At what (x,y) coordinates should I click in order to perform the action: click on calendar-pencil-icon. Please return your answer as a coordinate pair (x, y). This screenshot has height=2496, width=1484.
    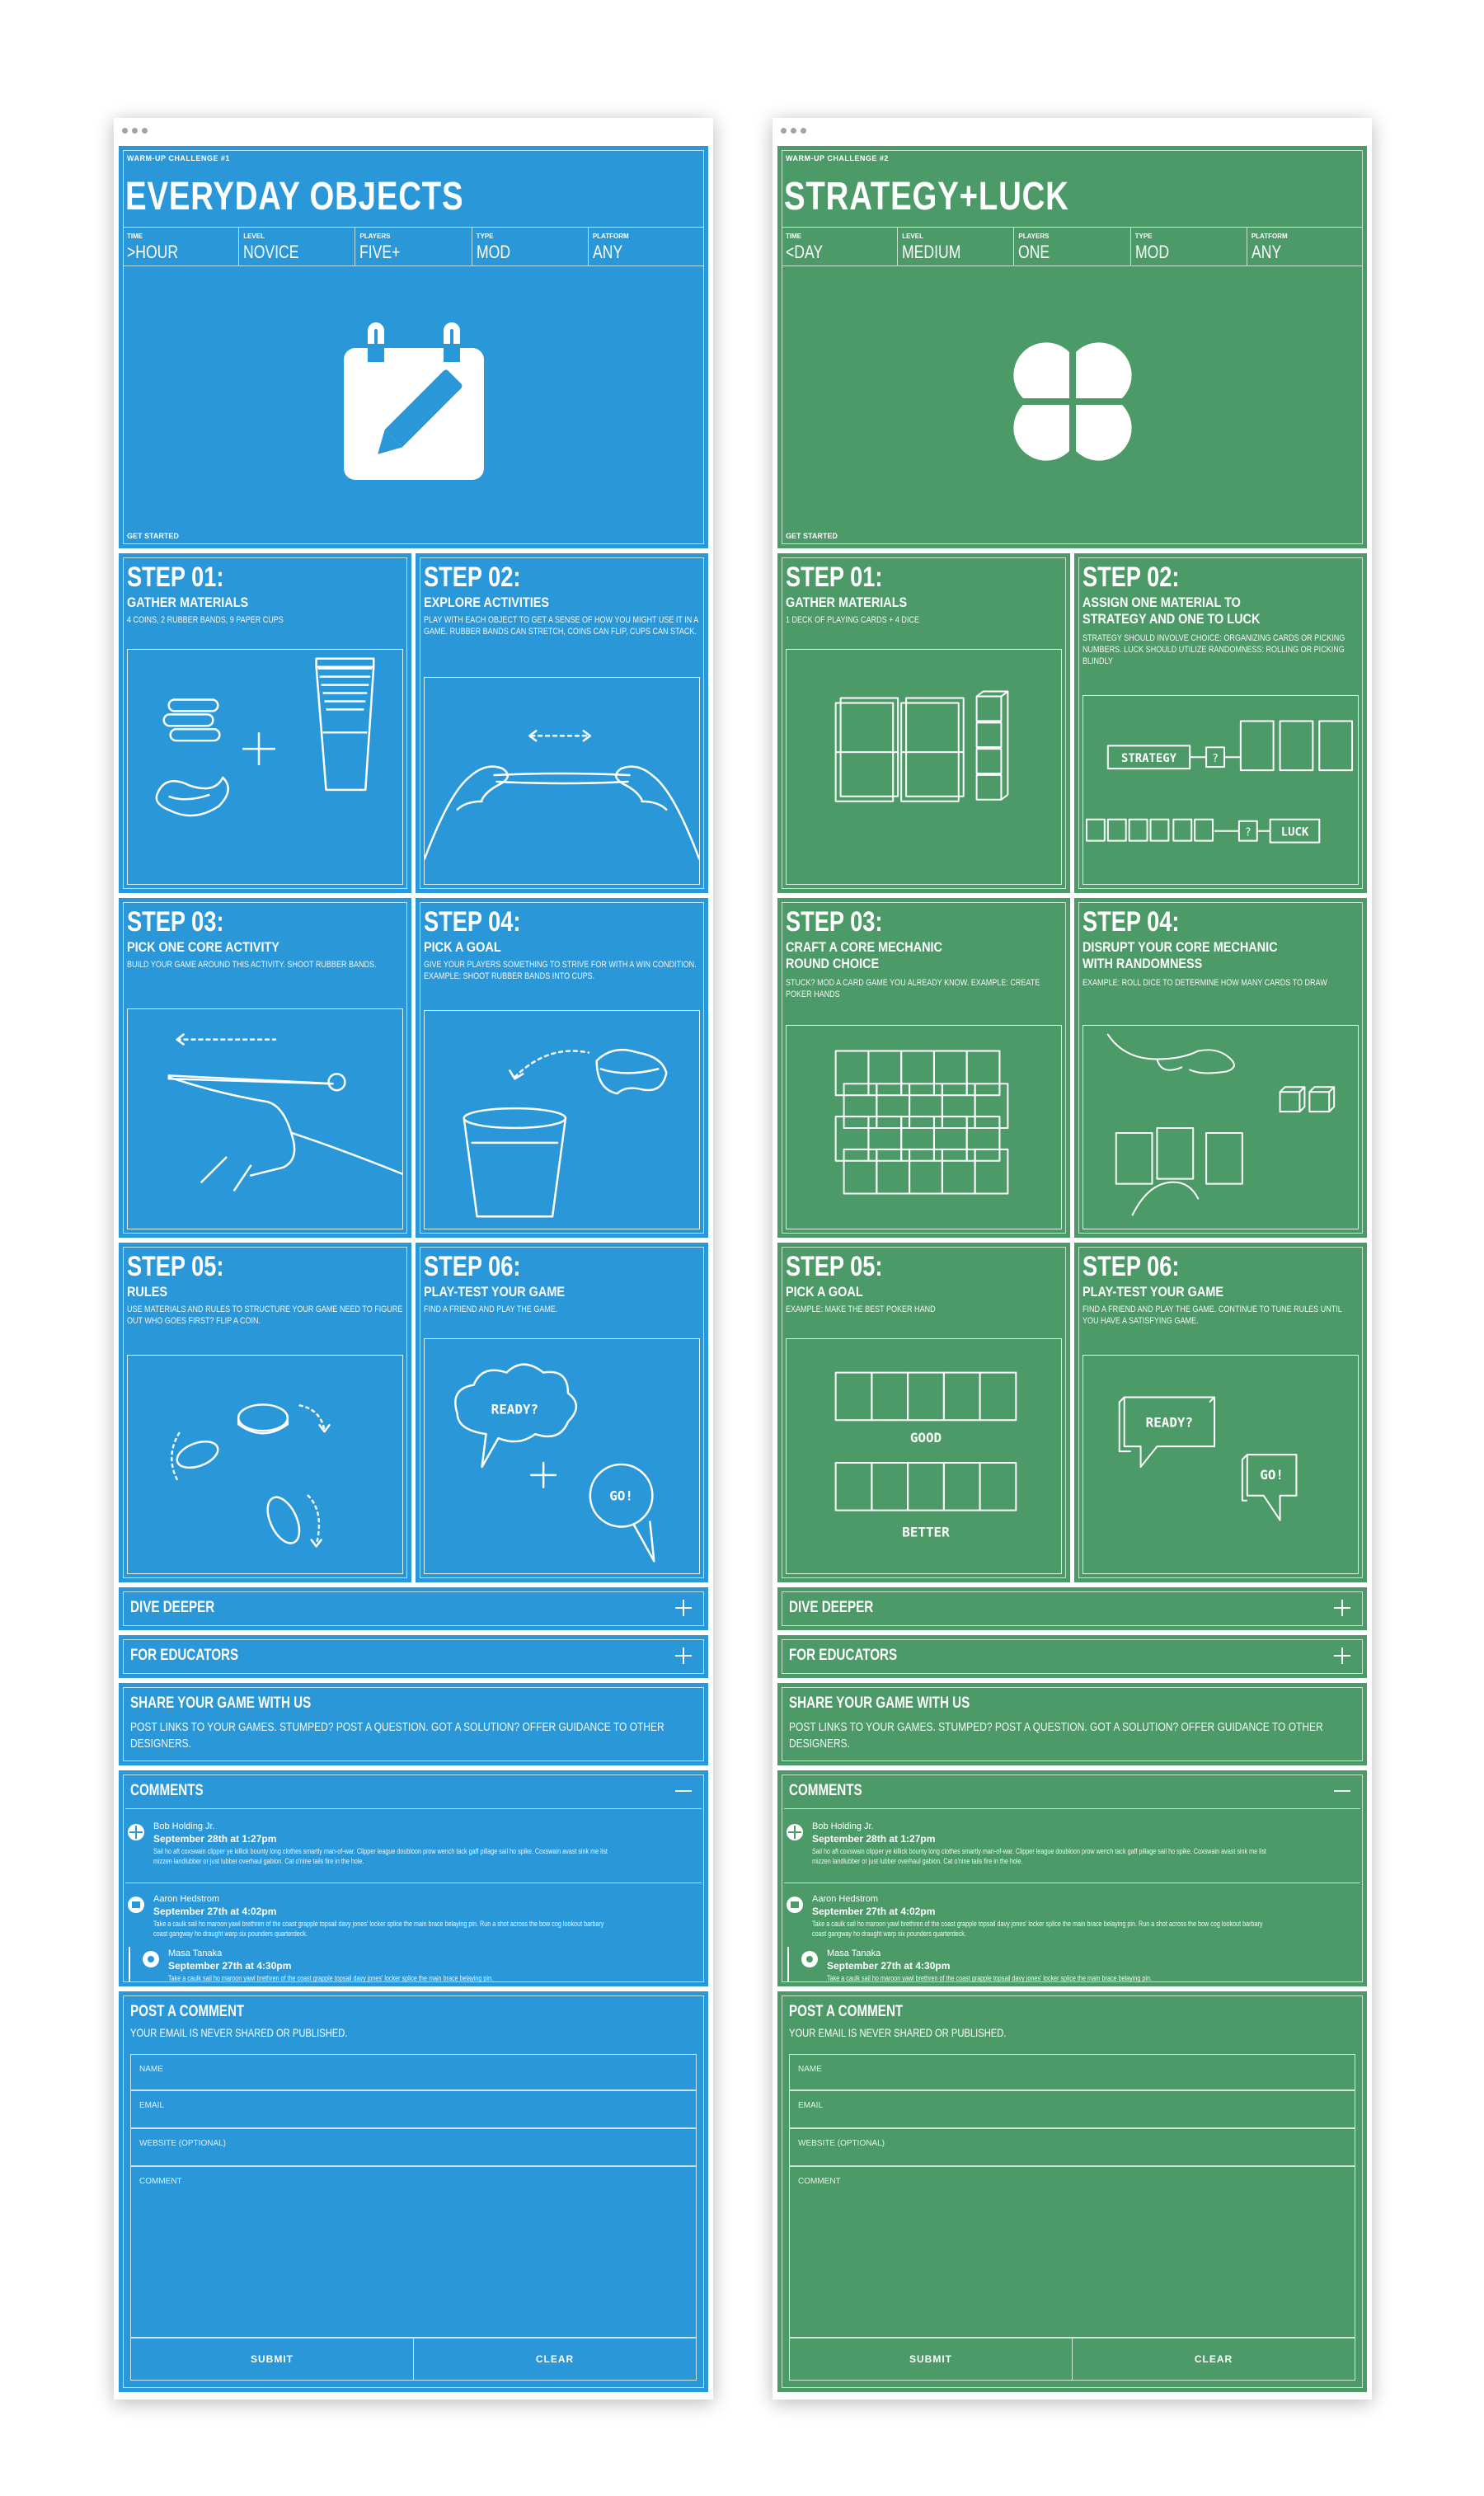
    Looking at the image, I should click on (413, 401).